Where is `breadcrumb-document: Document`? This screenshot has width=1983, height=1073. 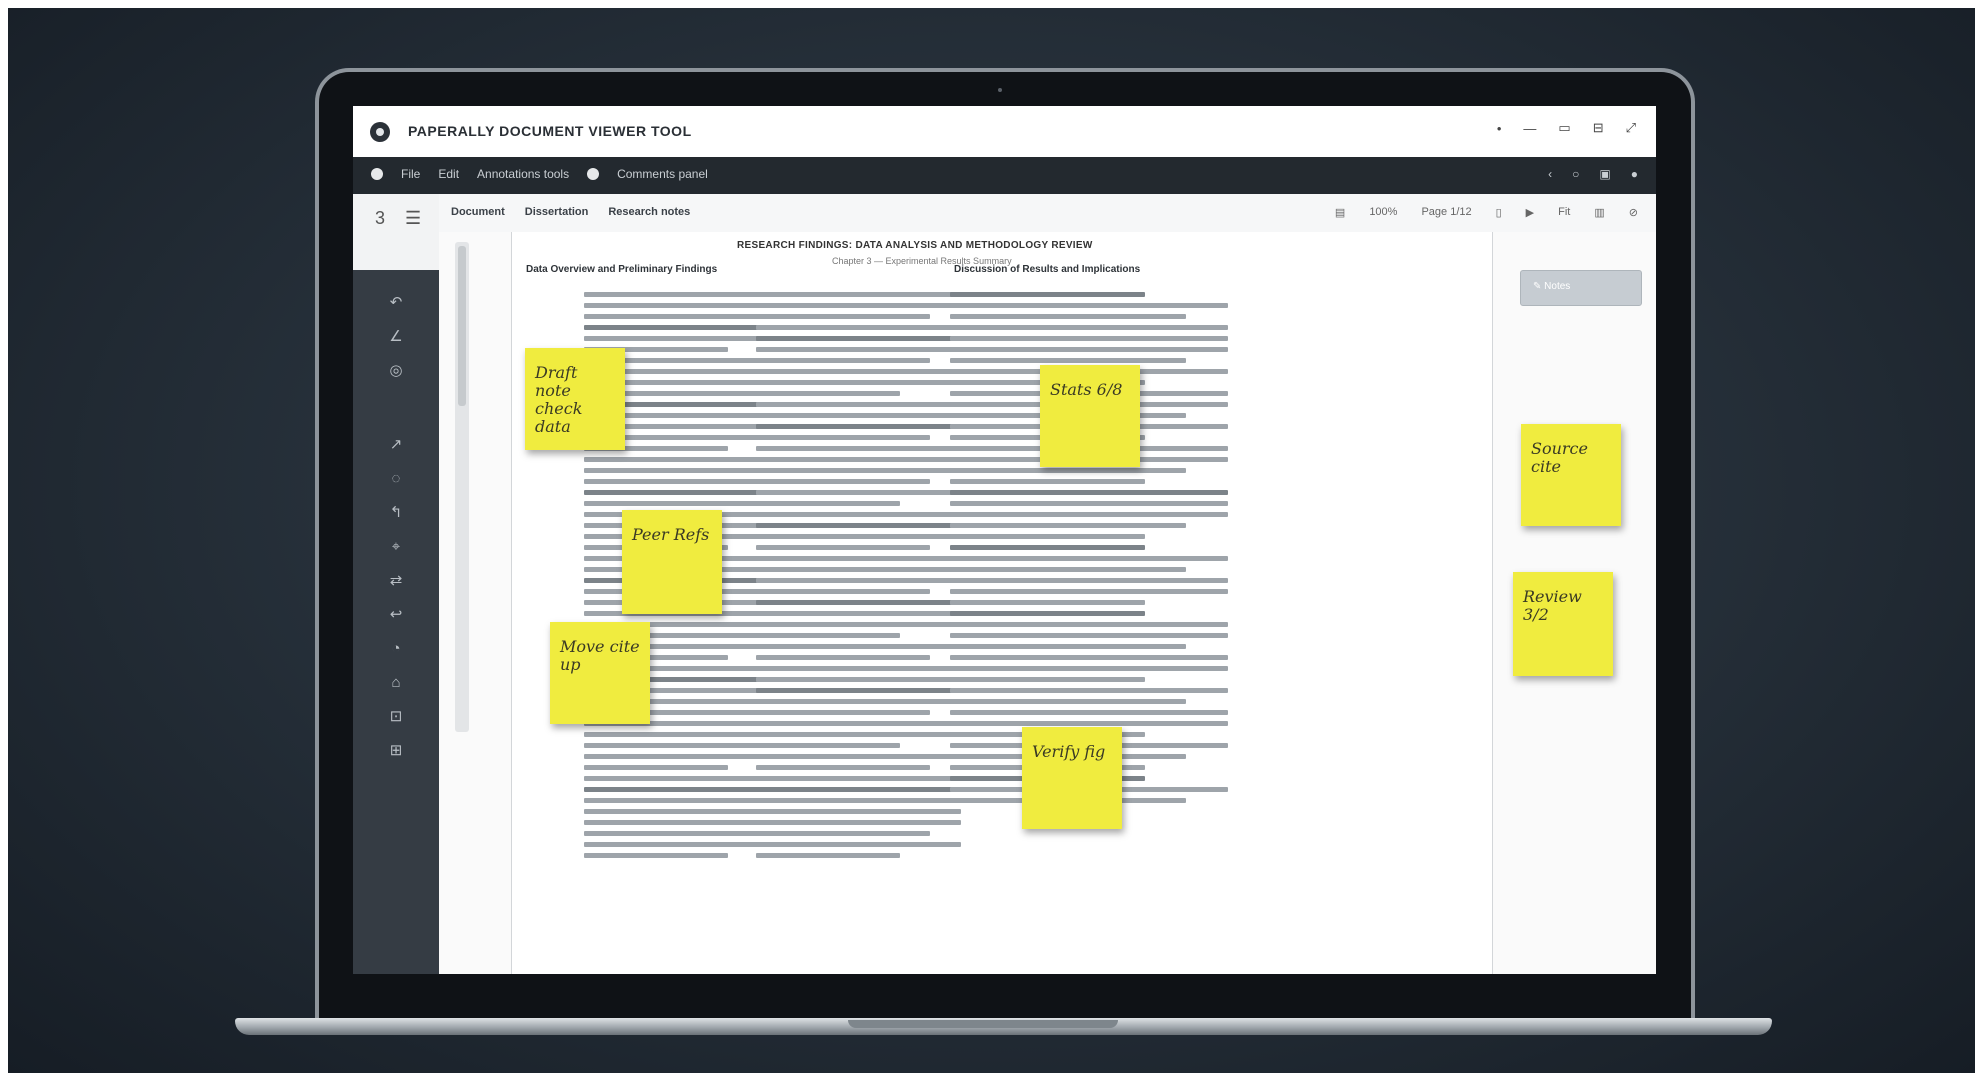
breadcrumb-document: Document is located at coordinates (478, 212).